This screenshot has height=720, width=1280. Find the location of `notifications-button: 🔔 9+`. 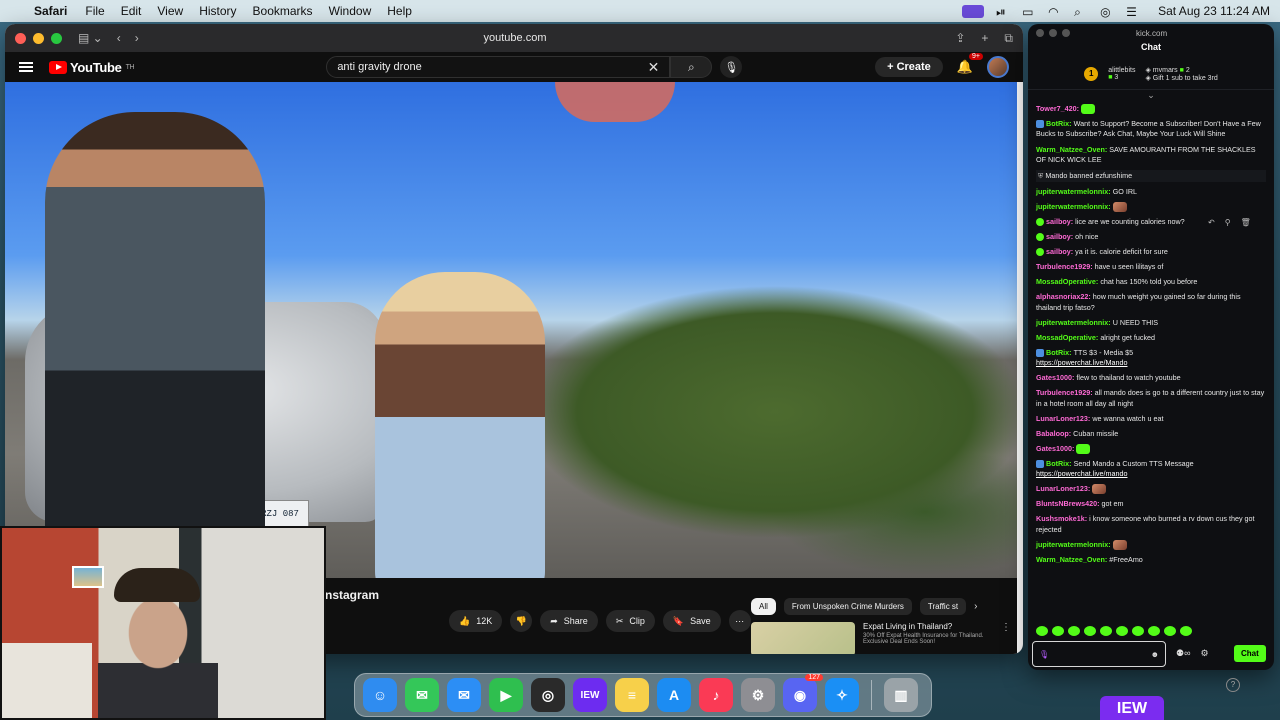

notifications-button: 🔔 9+ is located at coordinates (970, 64).